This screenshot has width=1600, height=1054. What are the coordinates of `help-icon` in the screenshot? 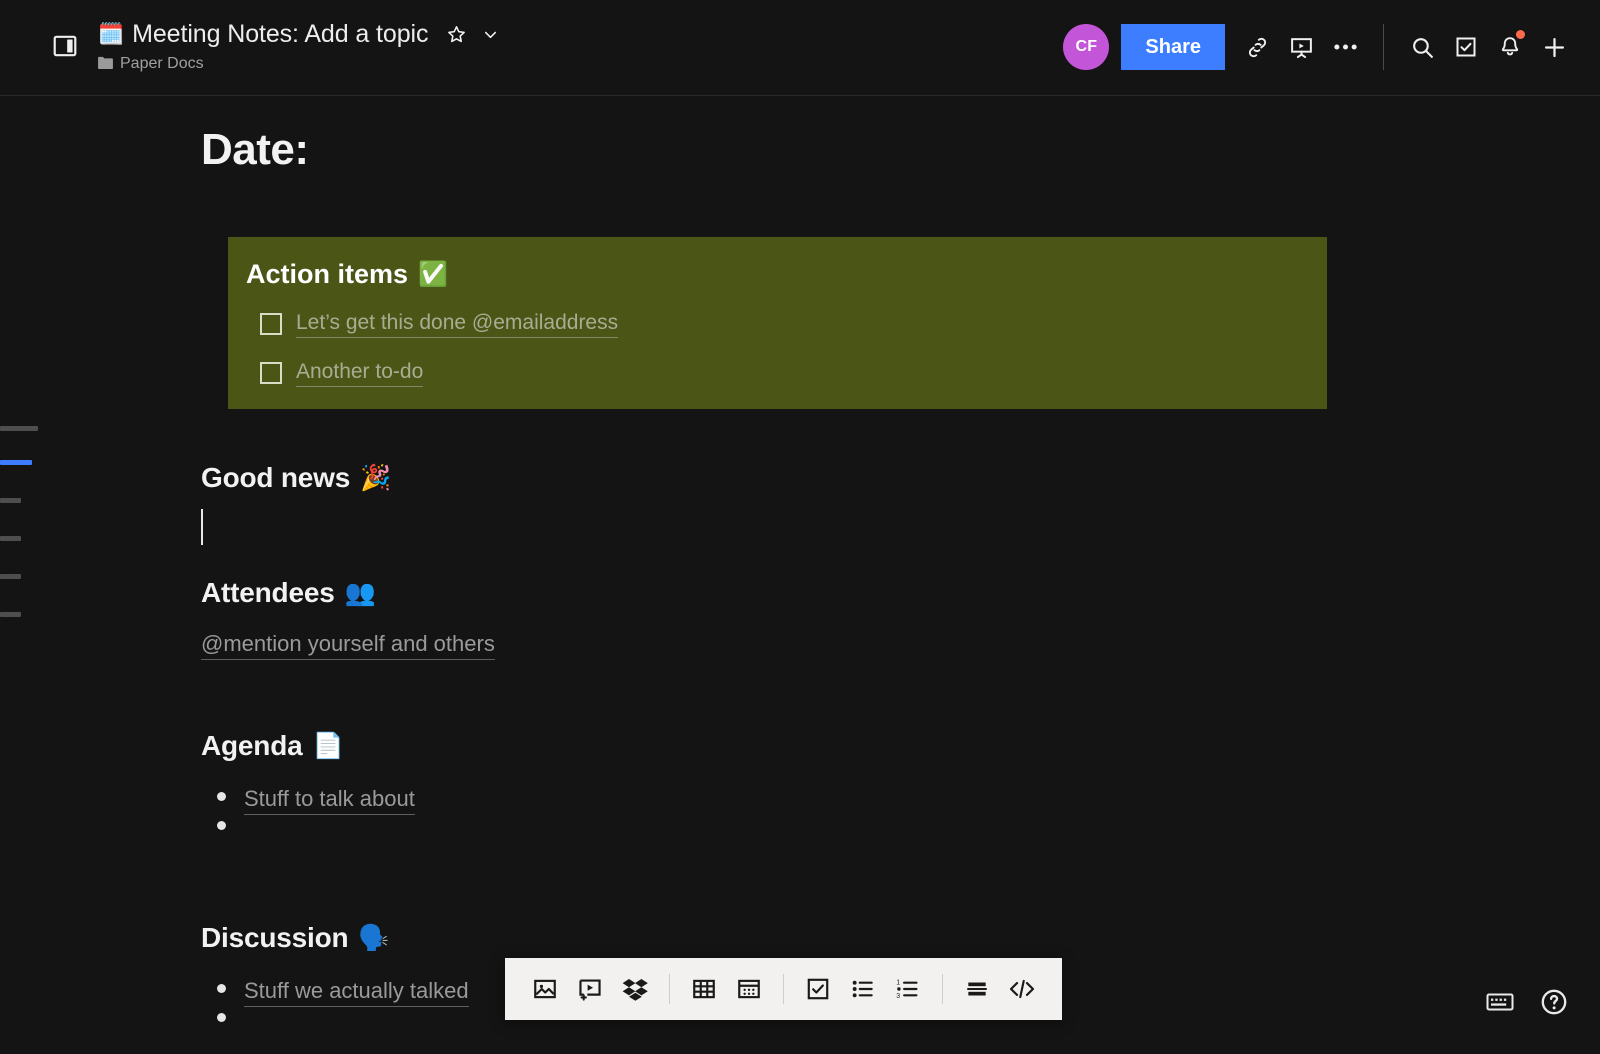 It's located at (1554, 1002).